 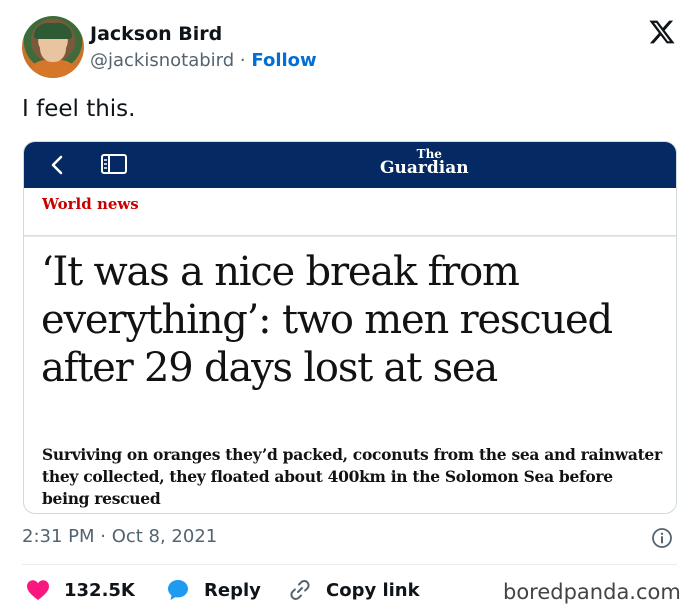 I want to click on copy-link-button: Copy link, so click(x=354, y=590).